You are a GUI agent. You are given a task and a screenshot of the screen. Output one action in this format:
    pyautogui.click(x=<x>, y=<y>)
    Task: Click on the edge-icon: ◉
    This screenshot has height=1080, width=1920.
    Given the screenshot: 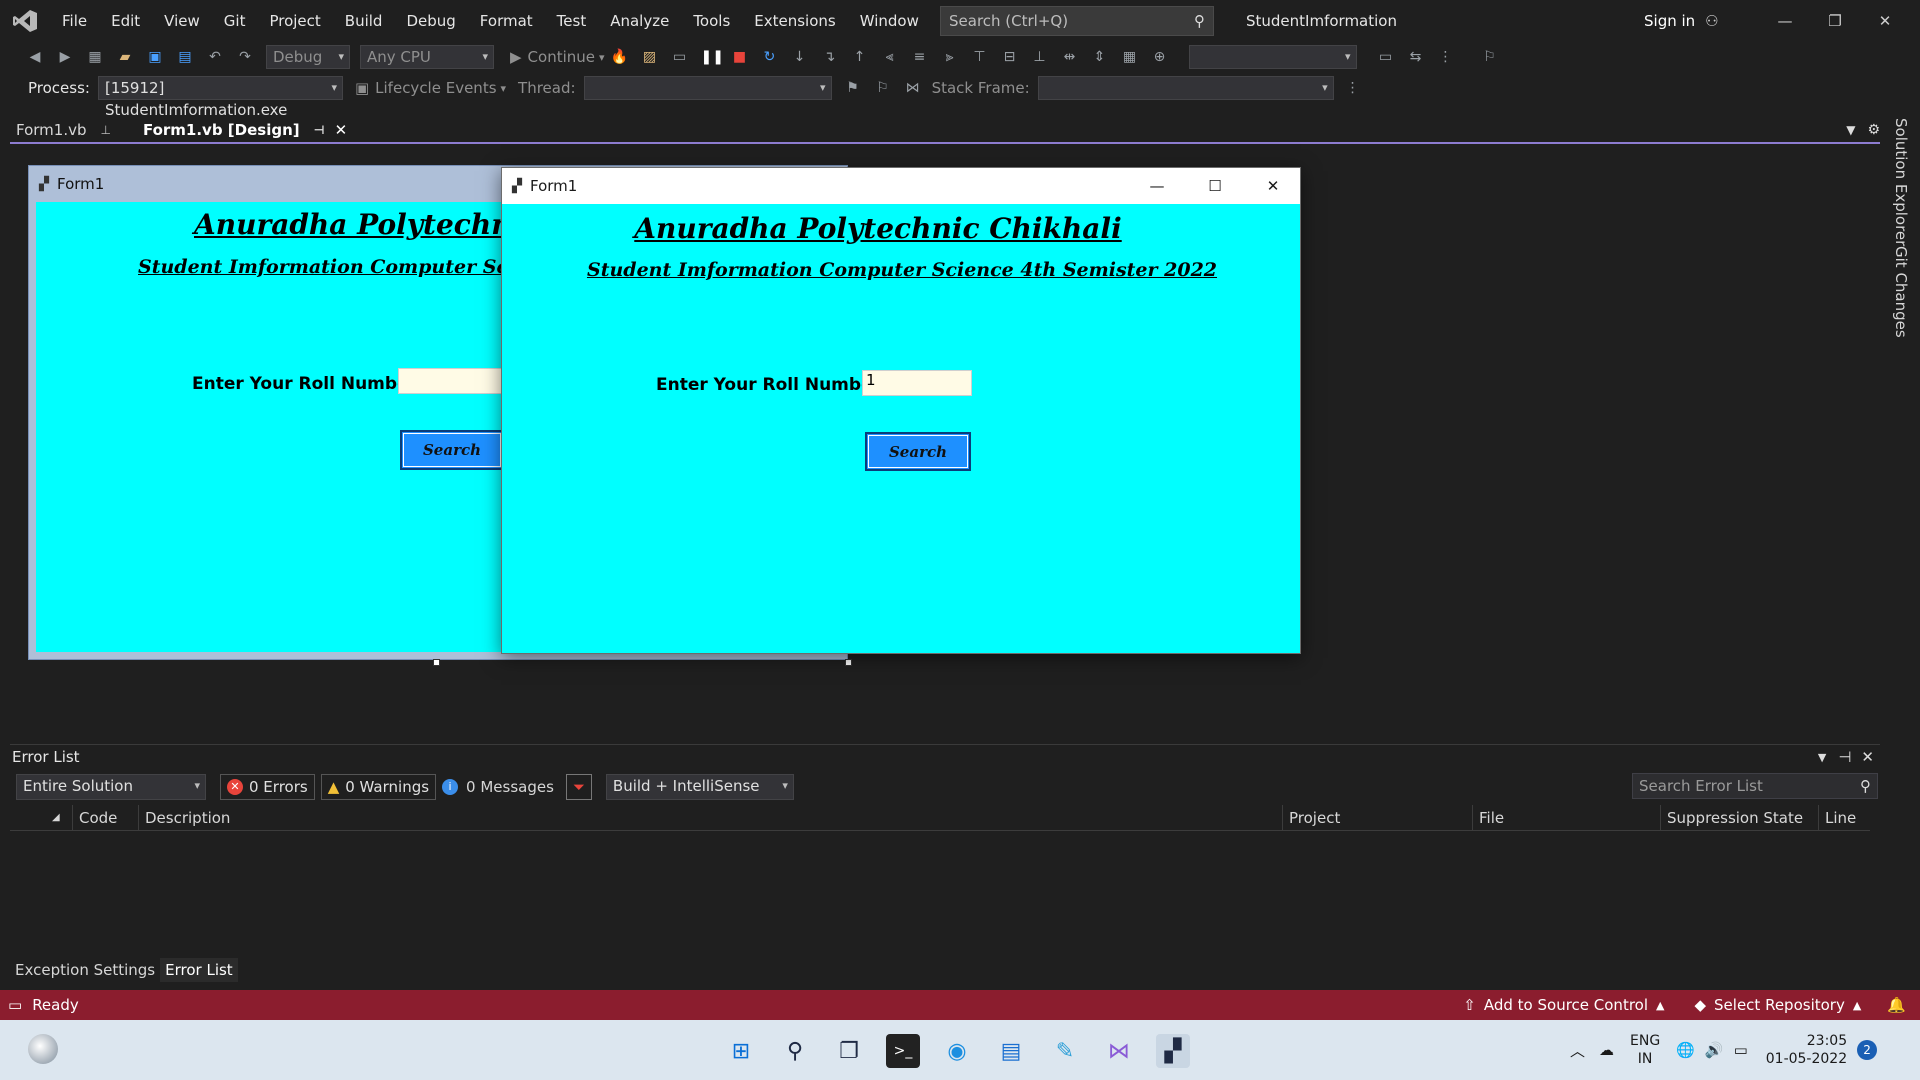 What is the action you would take?
    pyautogui.click(x=957, y=1051)
    